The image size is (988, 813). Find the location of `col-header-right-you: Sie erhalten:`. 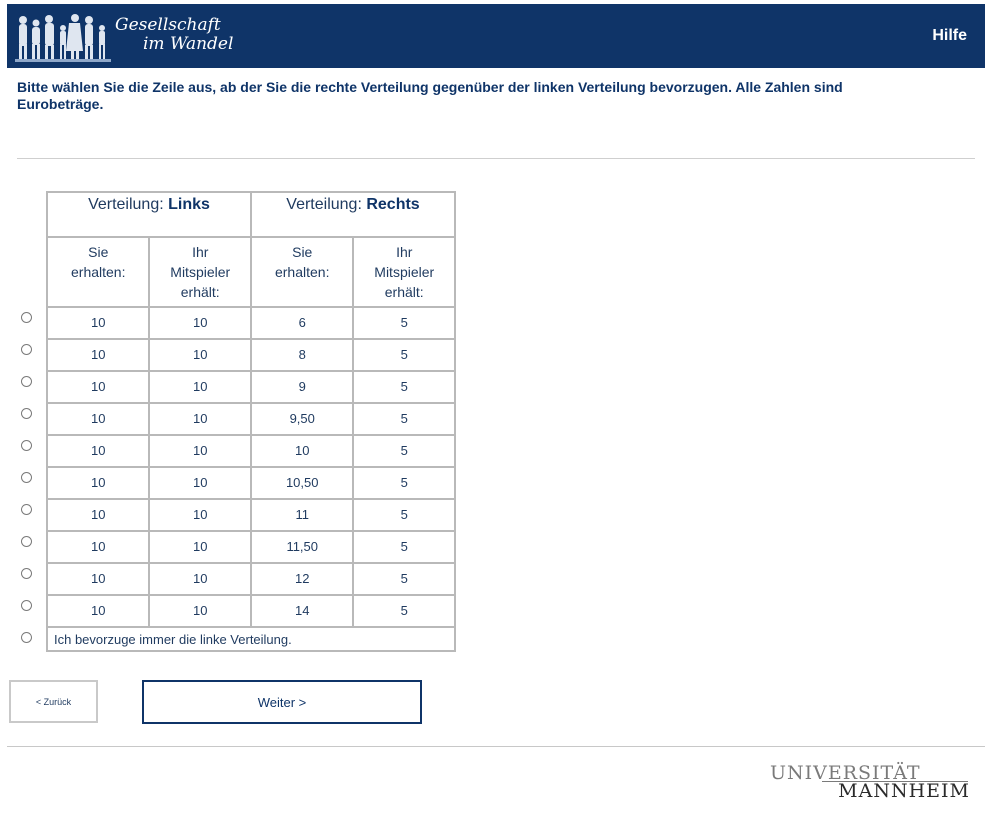

col-header-right-you: Sie erhalten: is located at coordinates (302, 272).